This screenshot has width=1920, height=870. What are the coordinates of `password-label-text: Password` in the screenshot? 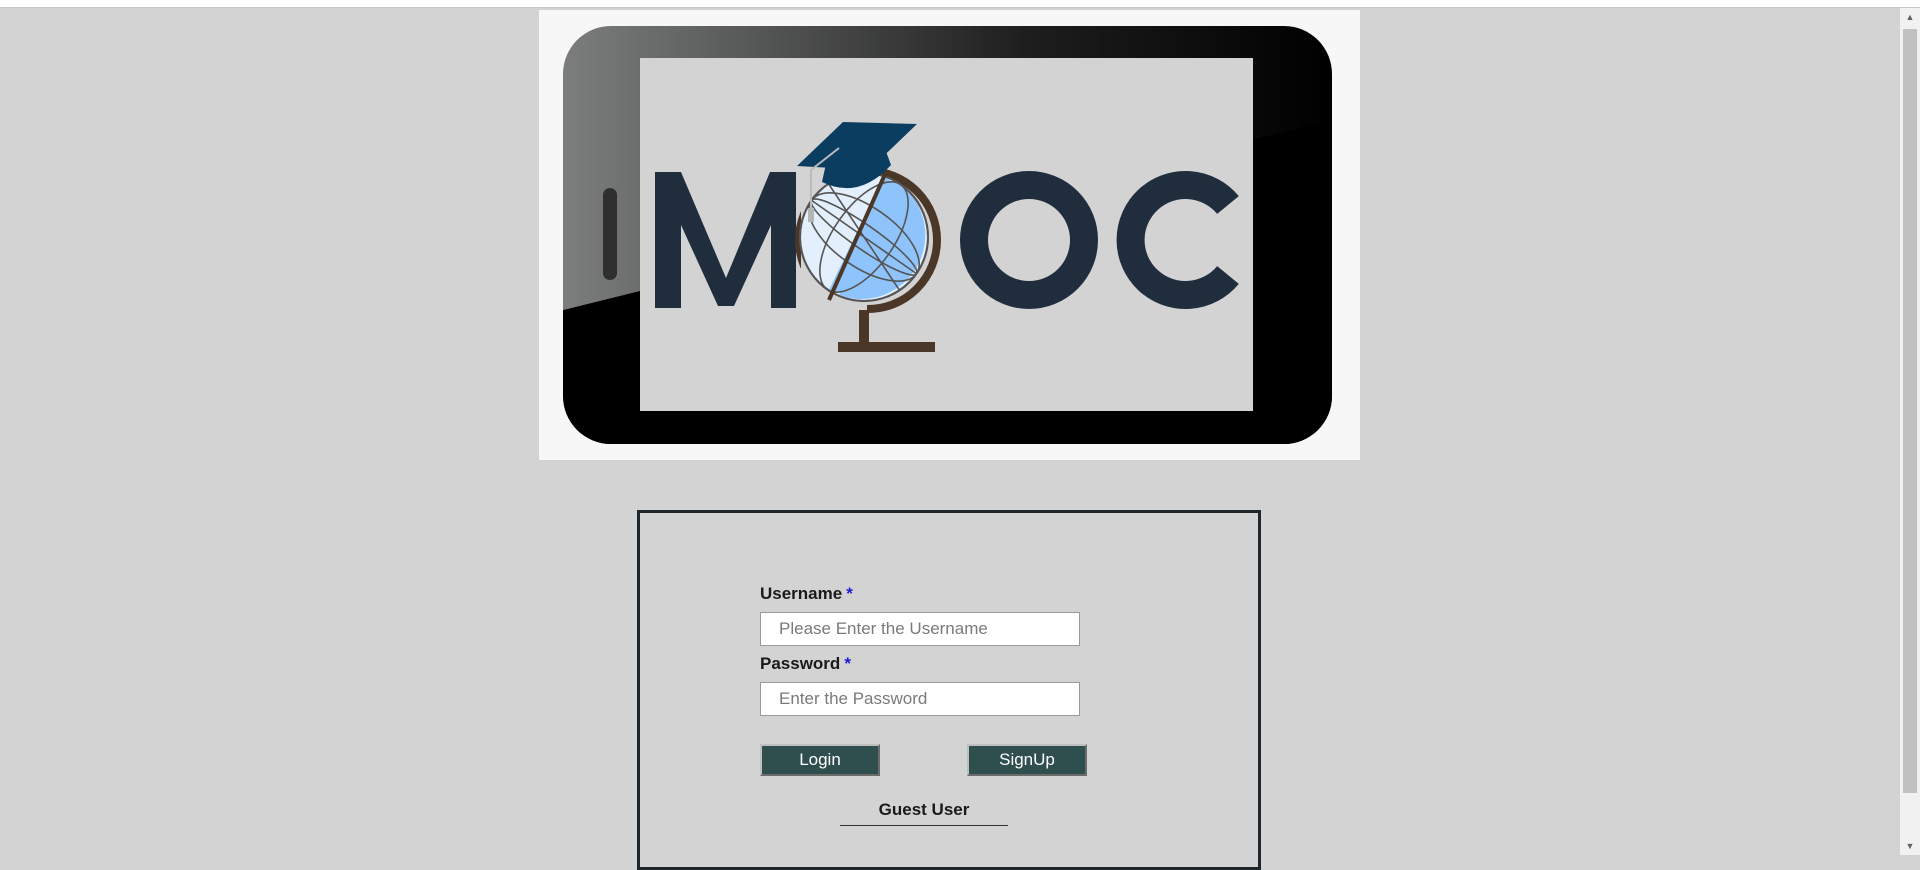 It's located at (800, 663).